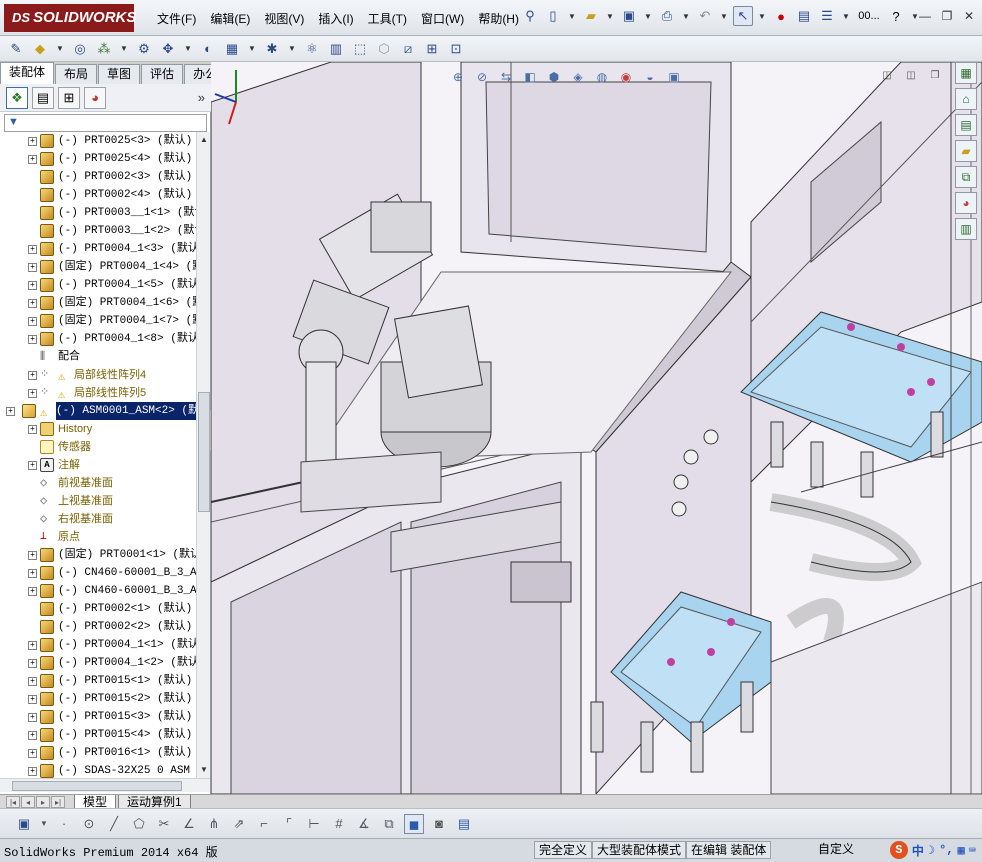 The image size is (982, 862). I want to click on insert-dropdown-icon: ▼, so click(60, 49).